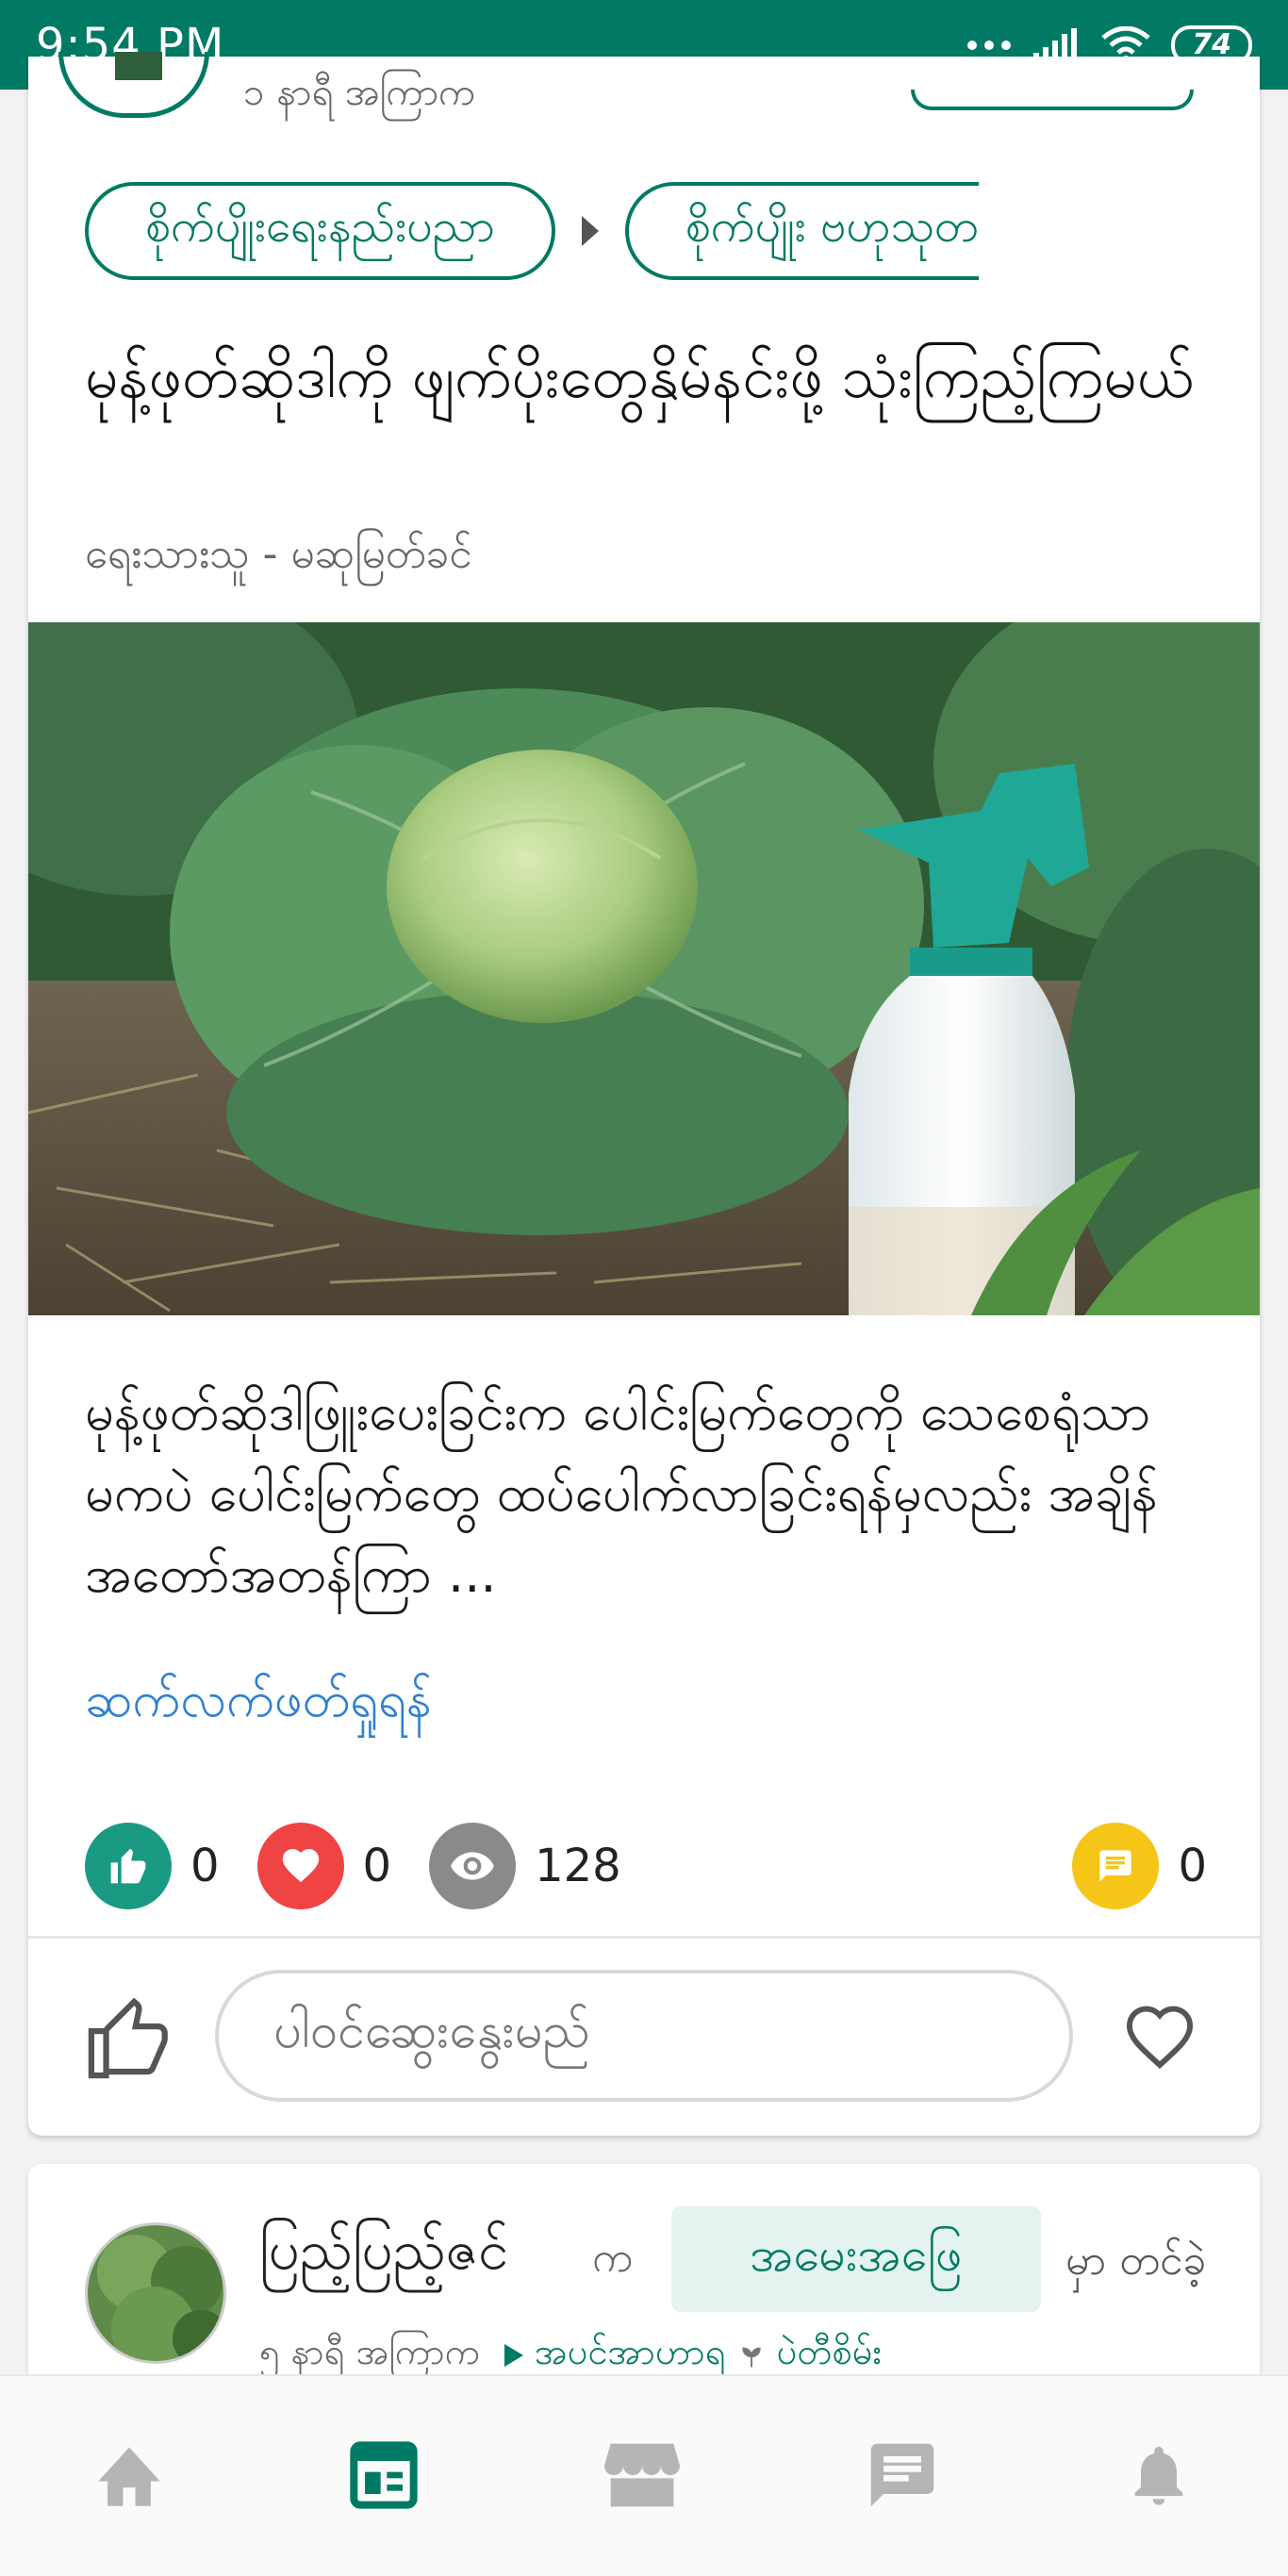 This screenshot has height=2576, width=1288. What do you see at coordinates (473, 1866) in the screenshot?
I see `eye-icon` at bounding box center [473, 1866].